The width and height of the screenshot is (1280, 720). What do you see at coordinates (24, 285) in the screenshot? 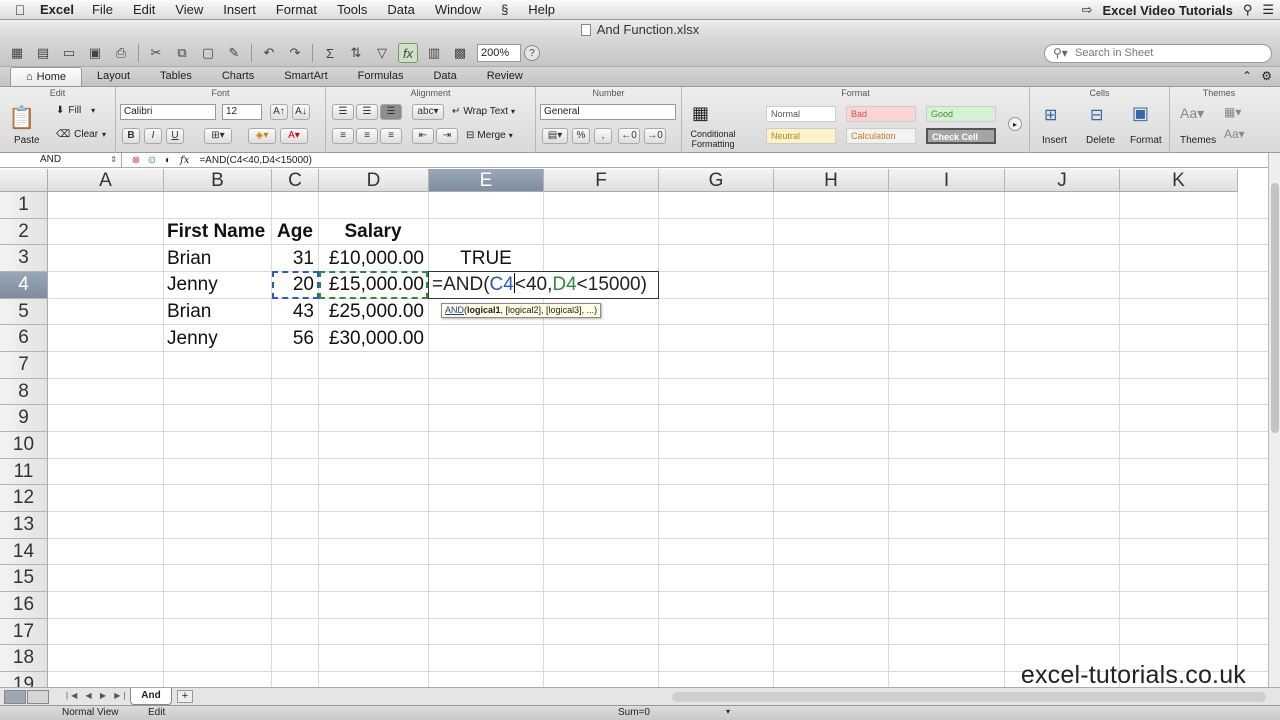
I see `row-header-4: 4` at bounding box center [24, 285].